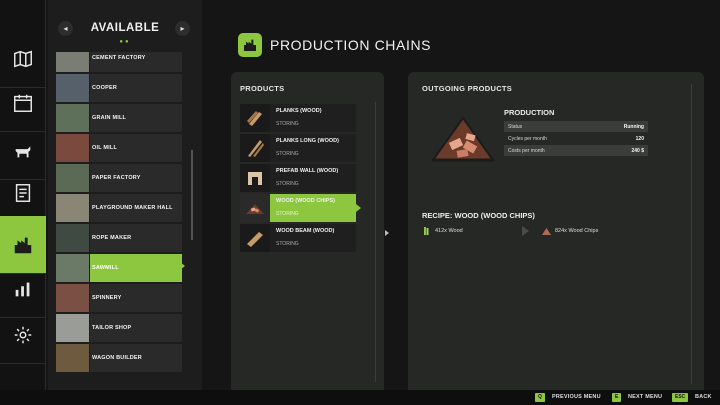  What do you see at coordinates (119, 88) in the screenshot?
I see `list-item: COOPER` at bounding box center [119, 88].